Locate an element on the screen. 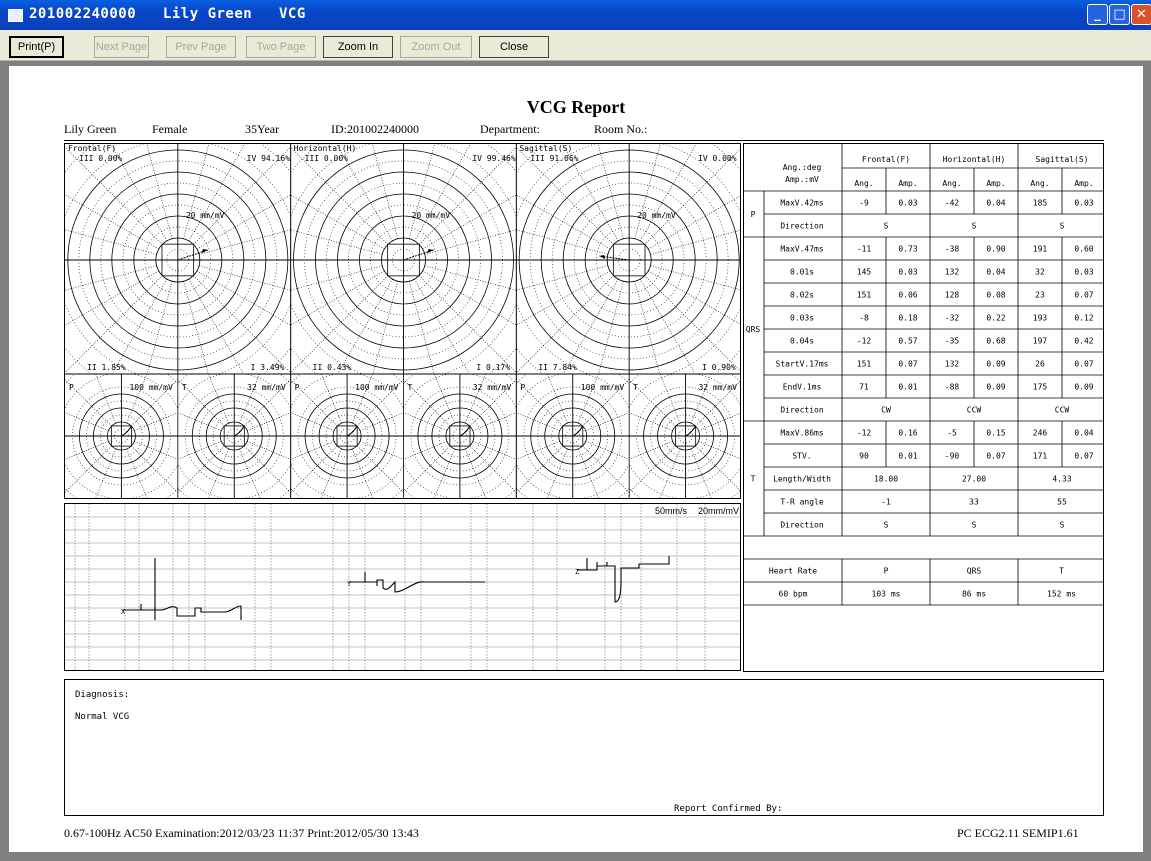 This screenshot has height=861, width=1151. zoom-in-button: Zoom In is located at coordinates (358, 47).